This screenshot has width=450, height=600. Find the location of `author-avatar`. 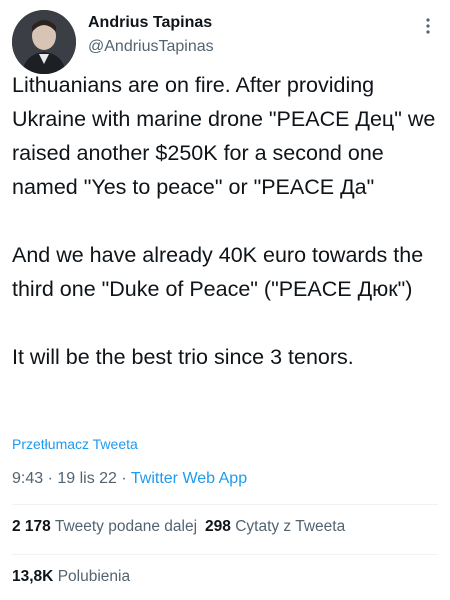

author-avatar is located at coordinates (44, 42).